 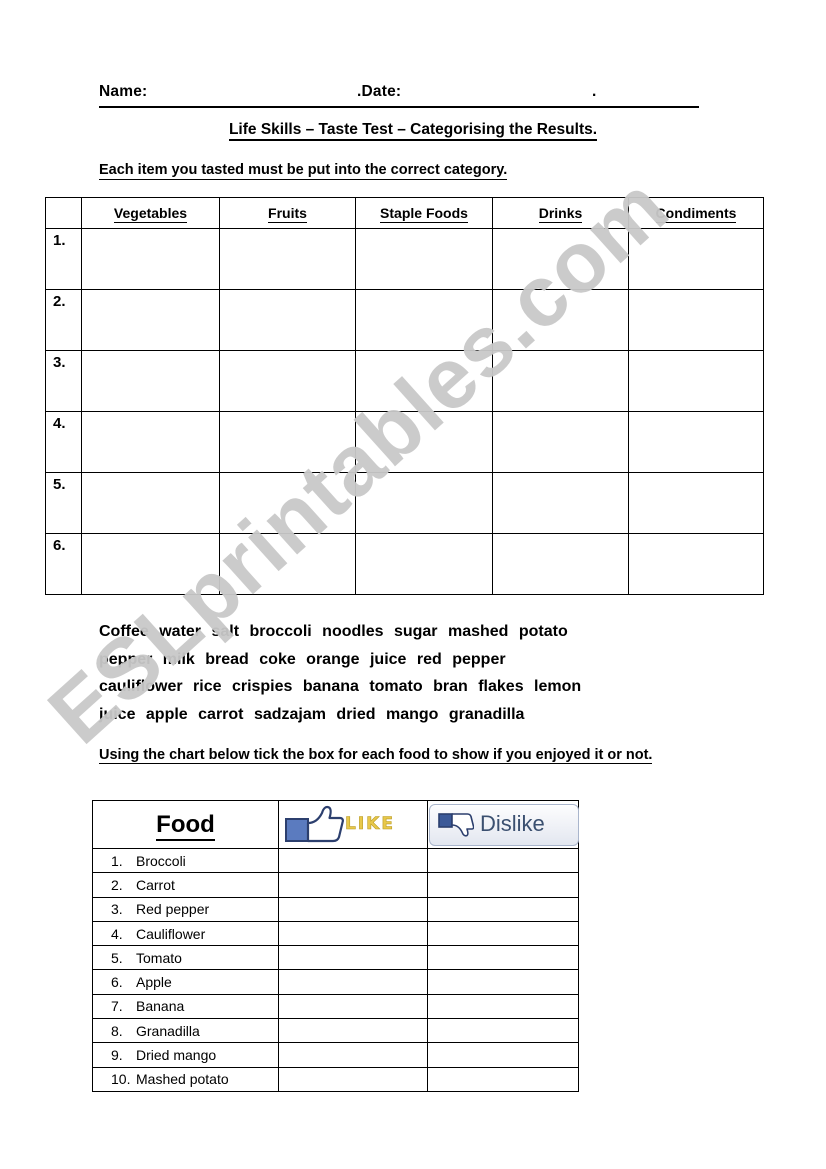 What do you see at coordinates (185, 1055) in the screenshot?
I see `food-name-cell: 9. Dried mango` at bounding box center [185, 1055].